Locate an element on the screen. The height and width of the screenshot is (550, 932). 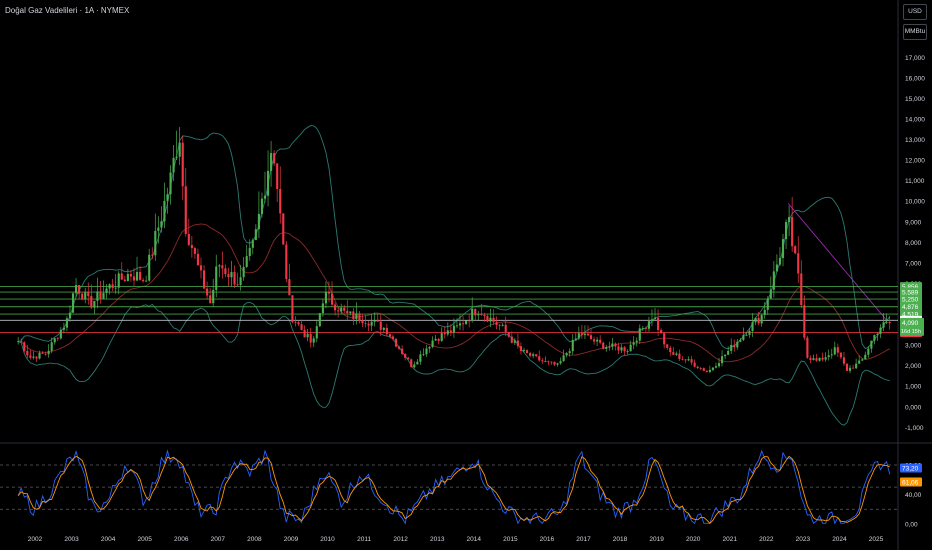
currency-button: USD is located at coordinates (915, 12).